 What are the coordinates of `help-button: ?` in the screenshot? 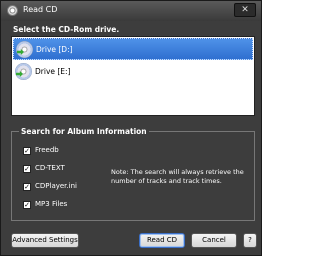 It's located at (250, 240).